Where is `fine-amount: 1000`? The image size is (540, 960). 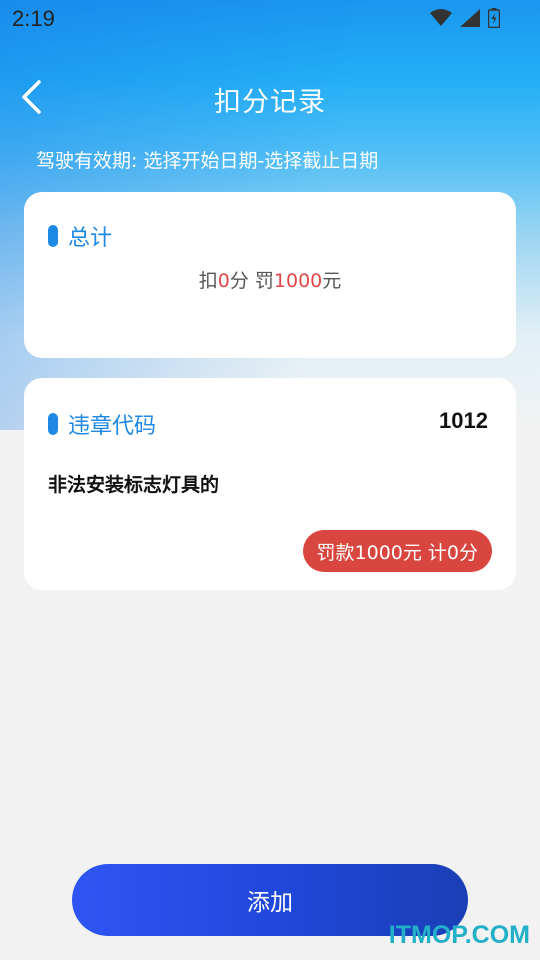 fine-amount: 1000 is located at coordinates (298, 281).